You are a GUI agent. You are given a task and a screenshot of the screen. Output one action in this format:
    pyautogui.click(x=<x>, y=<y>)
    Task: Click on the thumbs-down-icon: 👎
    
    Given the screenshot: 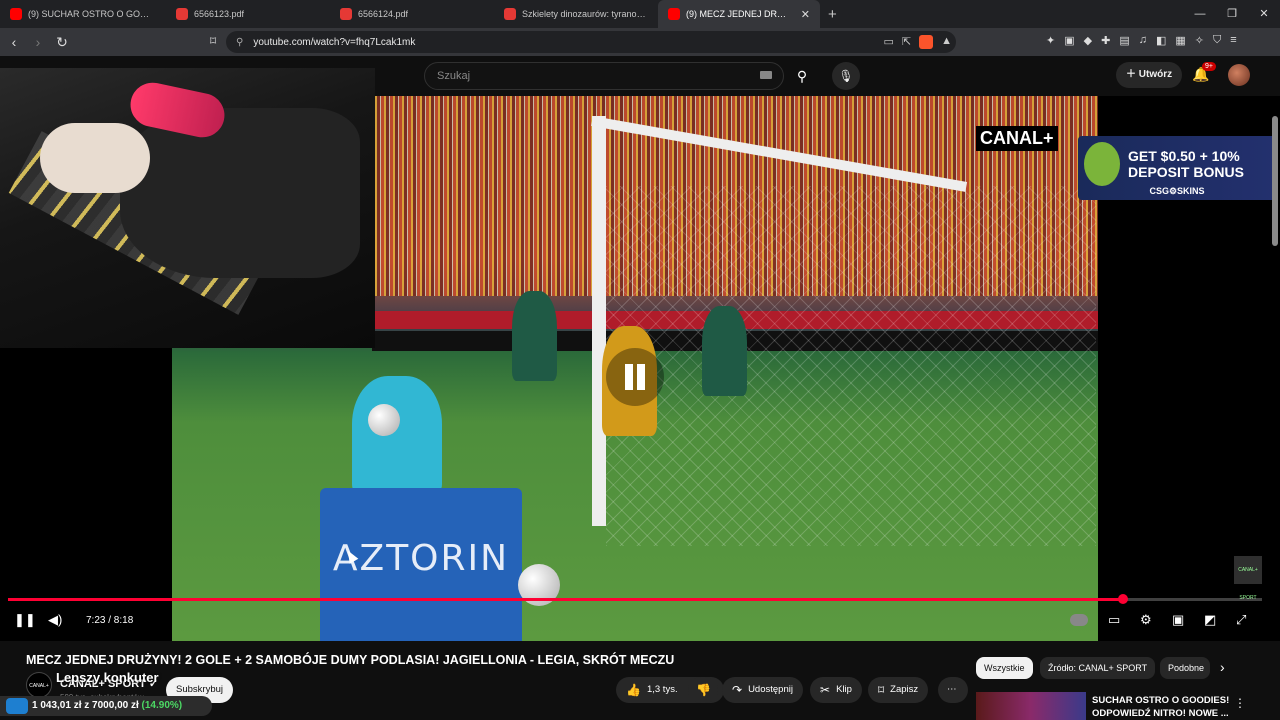 What is the action you would take?
    pyautogui.click(x=703, y=690)
    